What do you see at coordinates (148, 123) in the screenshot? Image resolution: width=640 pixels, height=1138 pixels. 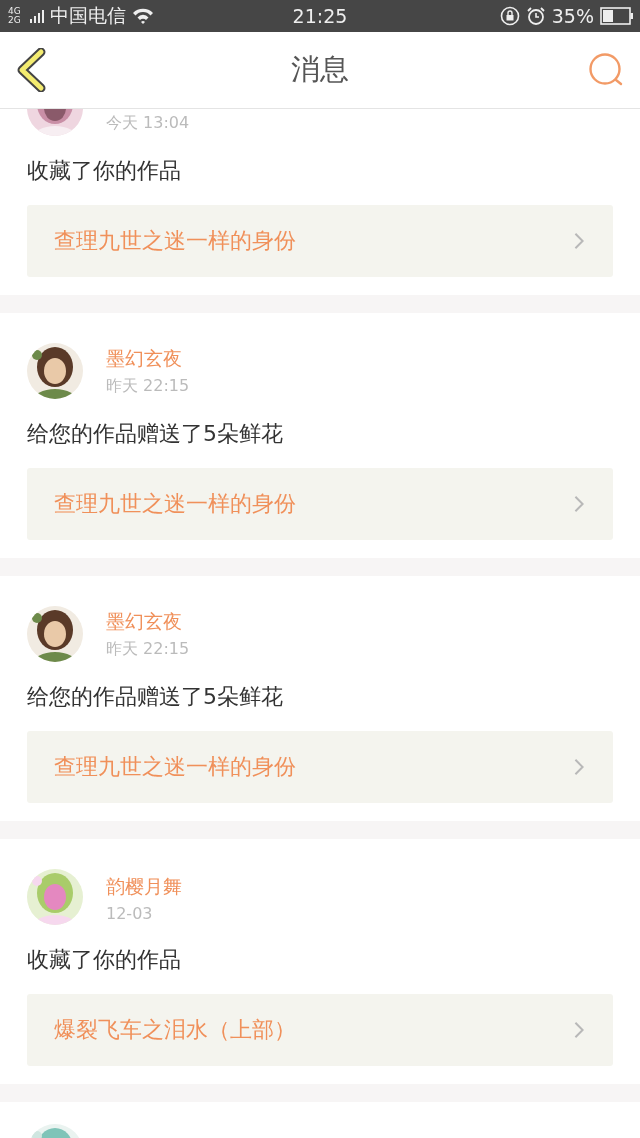 I see `message-time: 今天 13:04` at bounding box center [148, 123].